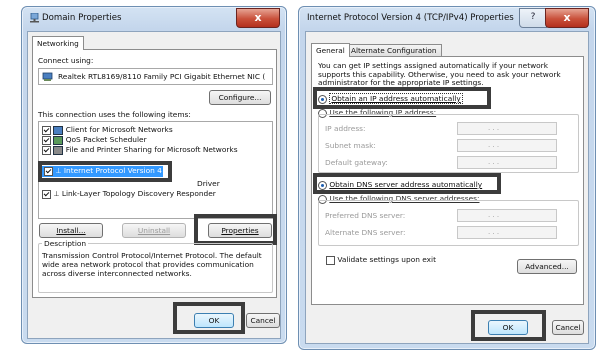 The height and width of the screenshot is (360, 604). What do you see at coordinates (56, 194) in the screenshot?
I see `protocol-icon: ⊥` at bounding box center [56, 194].